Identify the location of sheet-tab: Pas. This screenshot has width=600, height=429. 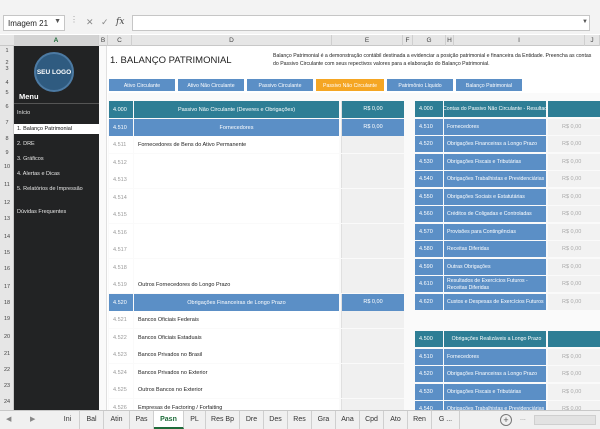
(142, 420).